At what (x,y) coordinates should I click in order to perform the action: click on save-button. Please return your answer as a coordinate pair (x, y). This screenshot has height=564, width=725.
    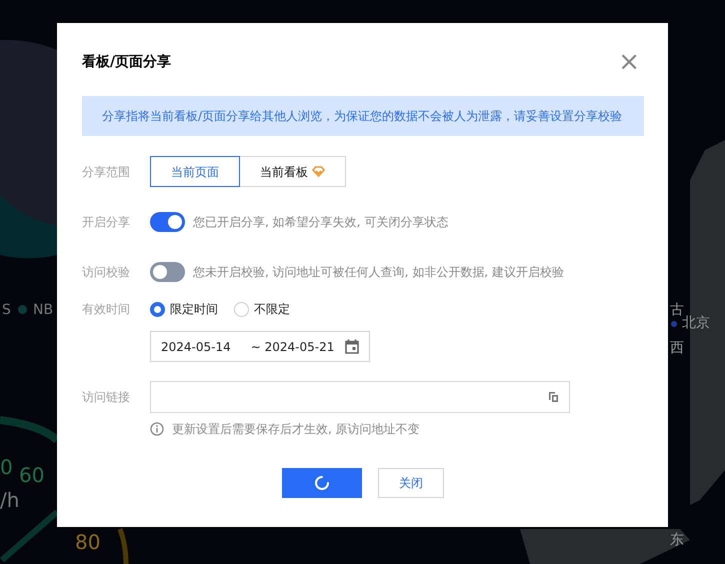
    Looking at the image, I should click on (322, 483).